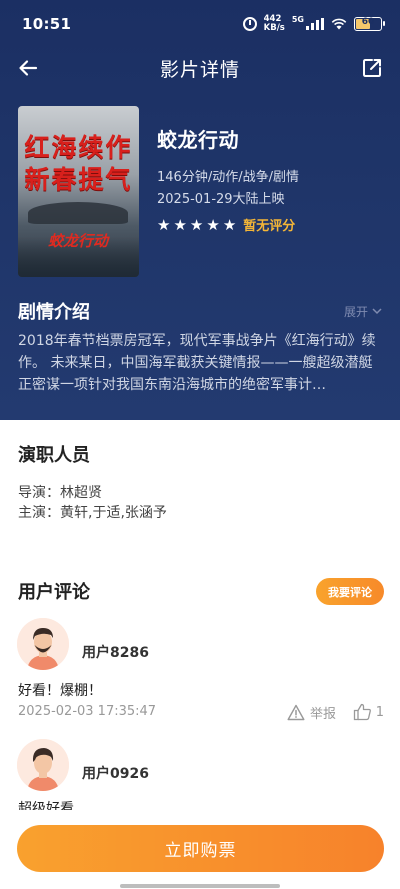 This screenshot has height=889, width=400. What do you see at coordinates (46, 805) in the screenshot?
I see `comment-text: 超级好看` at bounding box center [46, 805].